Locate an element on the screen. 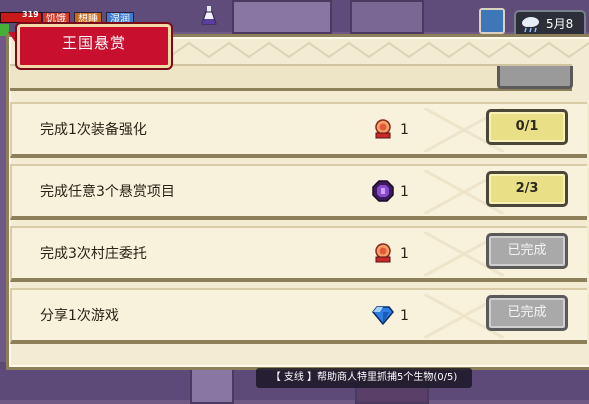 The height and width of the screenshot is (404, 589). task-description: 分享1次游戏 is located at coordinates (79, 316).